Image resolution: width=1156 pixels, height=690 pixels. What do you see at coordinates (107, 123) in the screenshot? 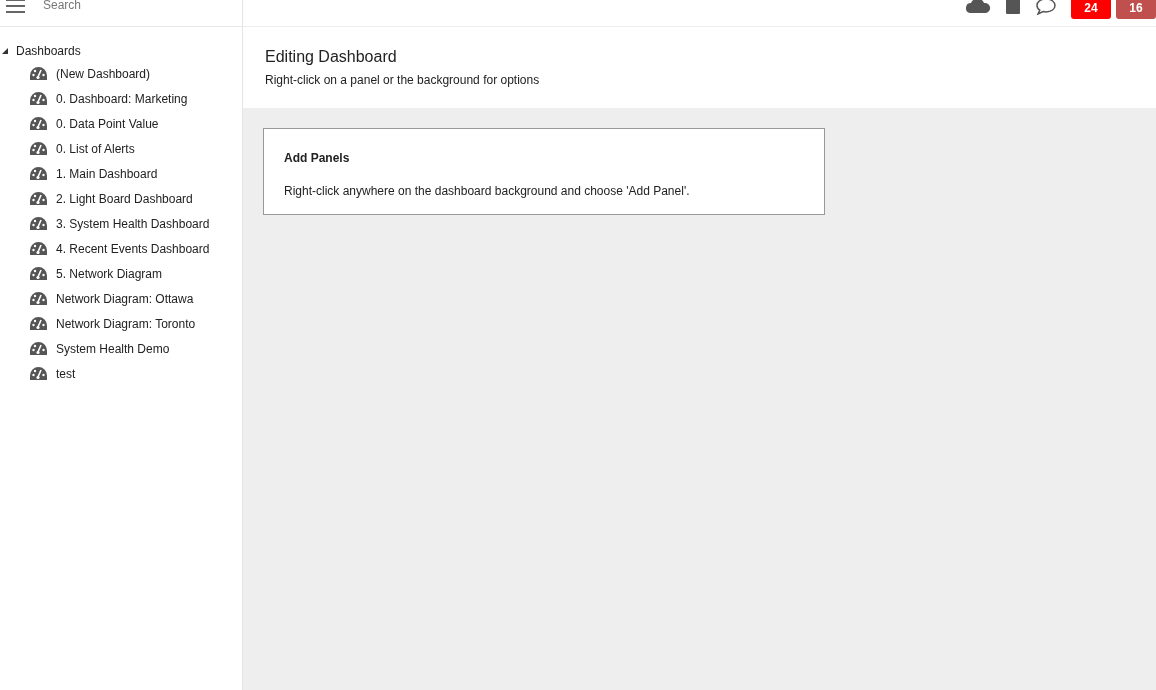
I see `tree-item: 0. Data Point Value` at bounding box center [107, 123].